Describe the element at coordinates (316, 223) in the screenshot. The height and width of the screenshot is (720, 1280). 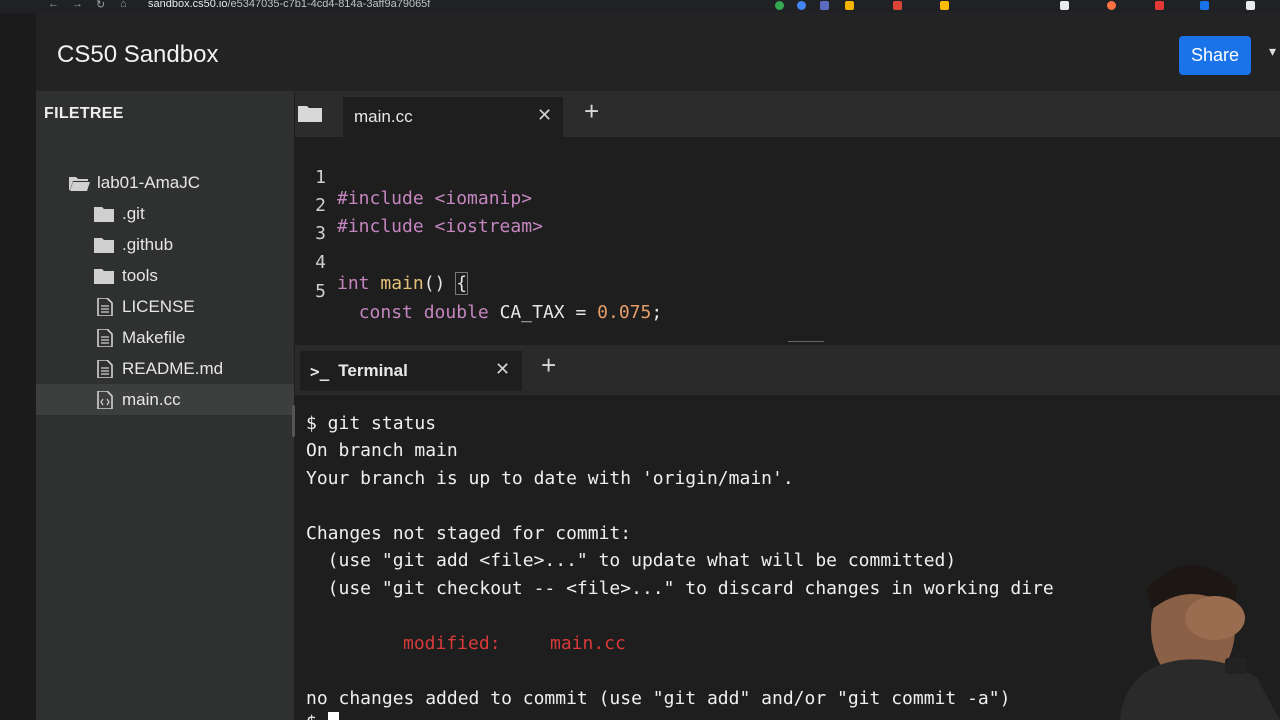
I see `code-line: 3` at that location.